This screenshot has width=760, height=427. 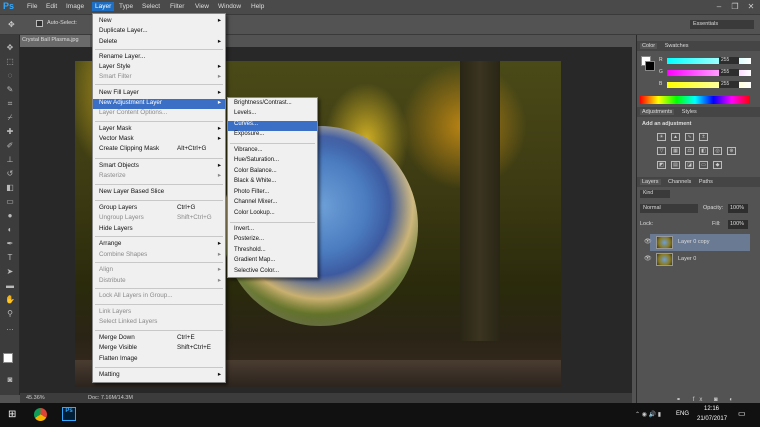 What do you see at coordinates (715, 403) in the screenshot?
I see `layers-footer-icons: ⚭ fx ◙ ◐ ▭ ❏ 🗑` at bounding box center [715, 403].